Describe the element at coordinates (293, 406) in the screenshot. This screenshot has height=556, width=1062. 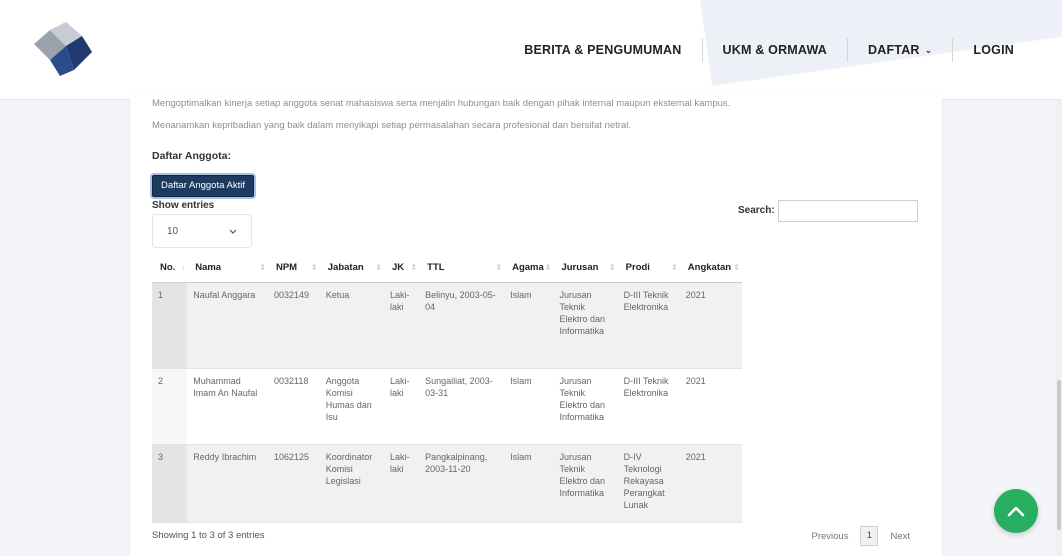
I see `cell-npm: 0032118` at that location.